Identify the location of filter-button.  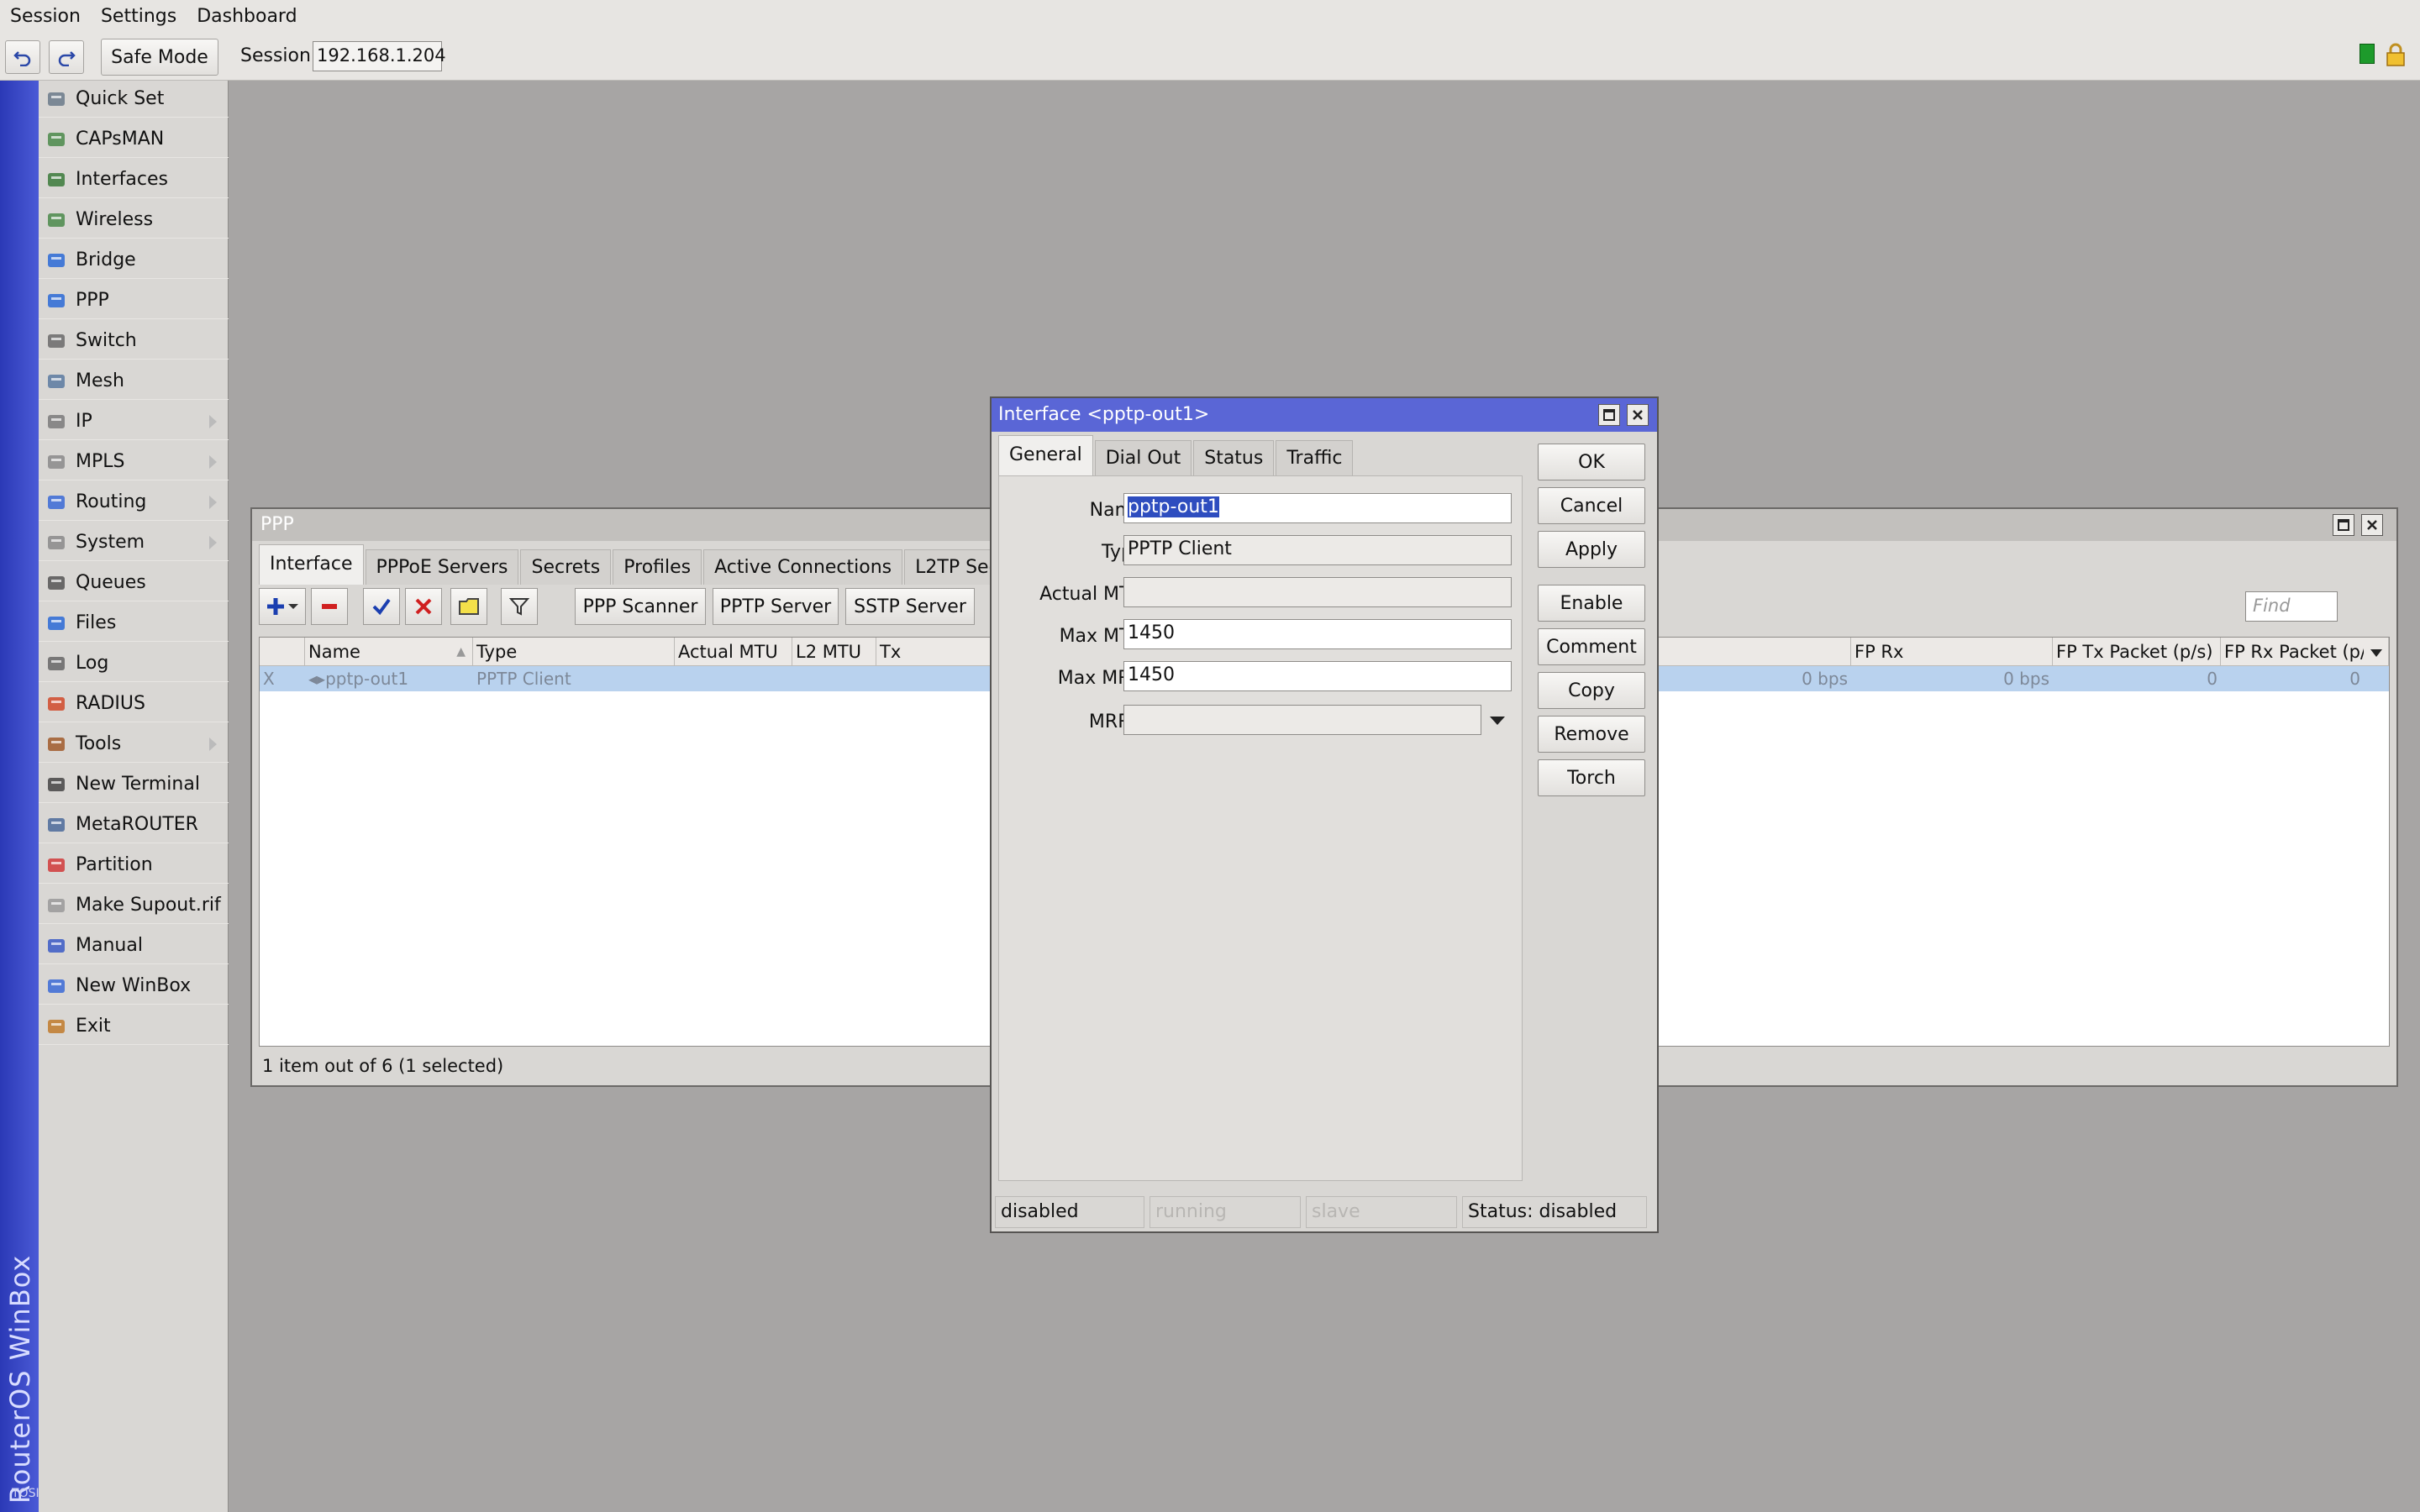
(519, 606).